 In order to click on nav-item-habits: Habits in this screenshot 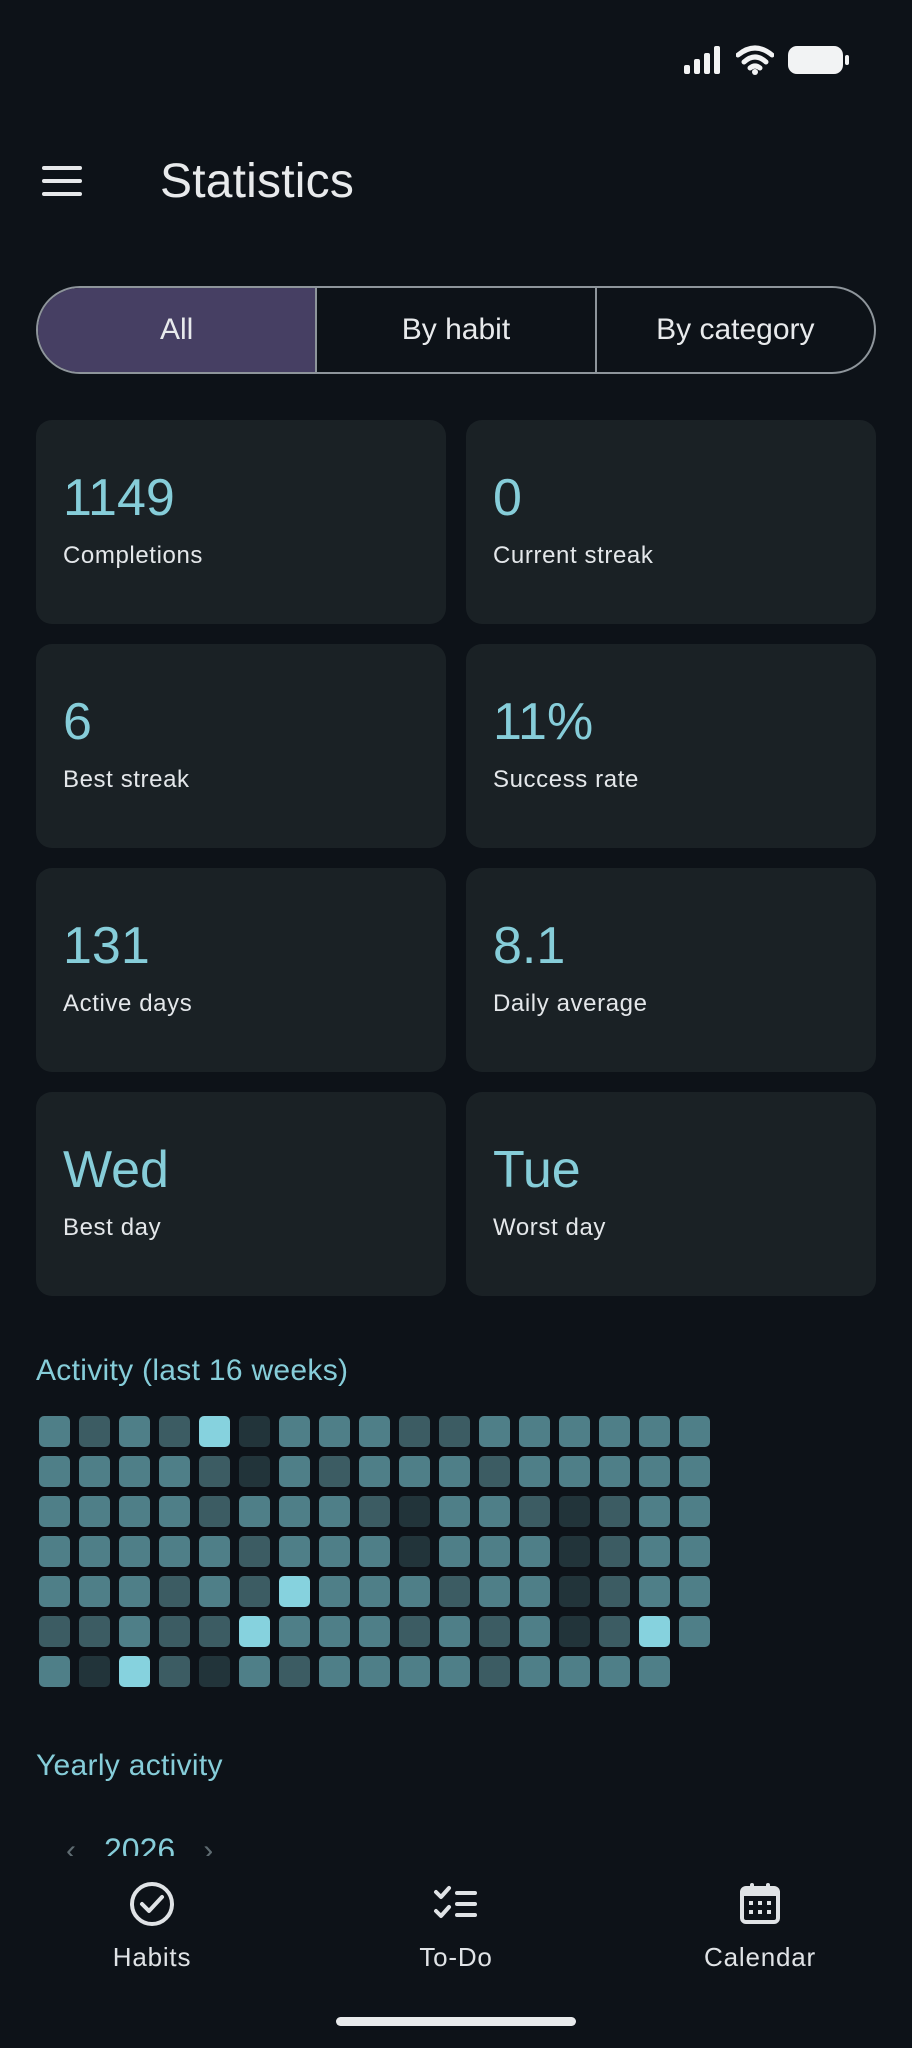, I will do `click(152, 1926)`.